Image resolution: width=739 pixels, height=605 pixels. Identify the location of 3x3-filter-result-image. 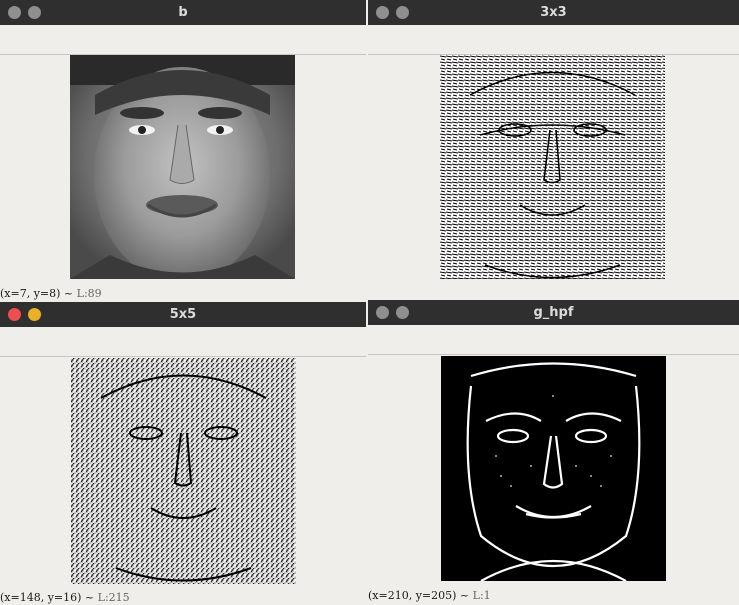
(552, 167).